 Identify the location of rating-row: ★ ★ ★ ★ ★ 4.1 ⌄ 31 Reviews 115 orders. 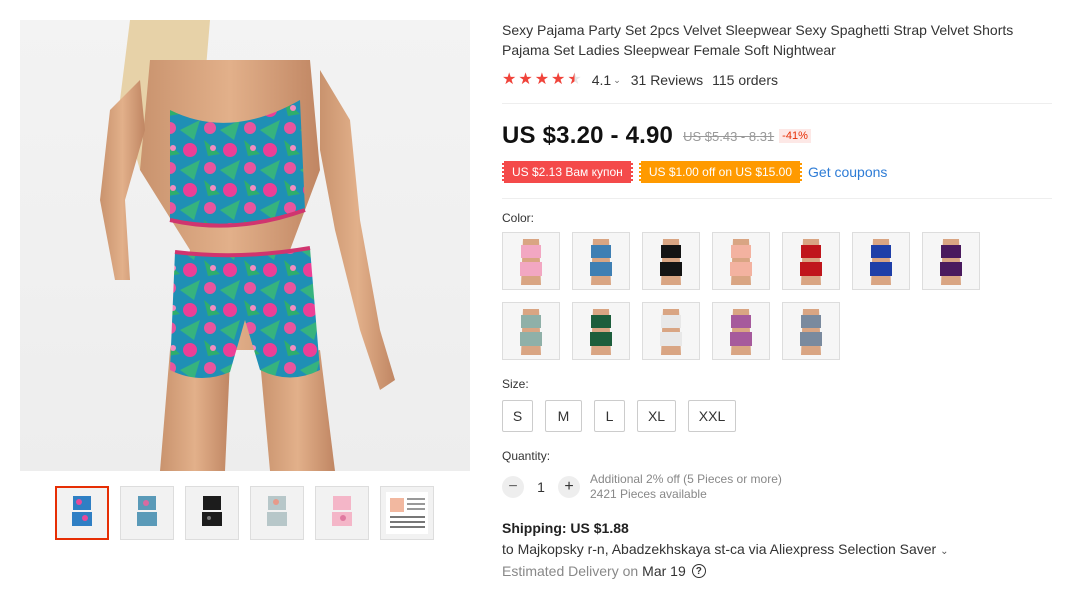
(778, 80).